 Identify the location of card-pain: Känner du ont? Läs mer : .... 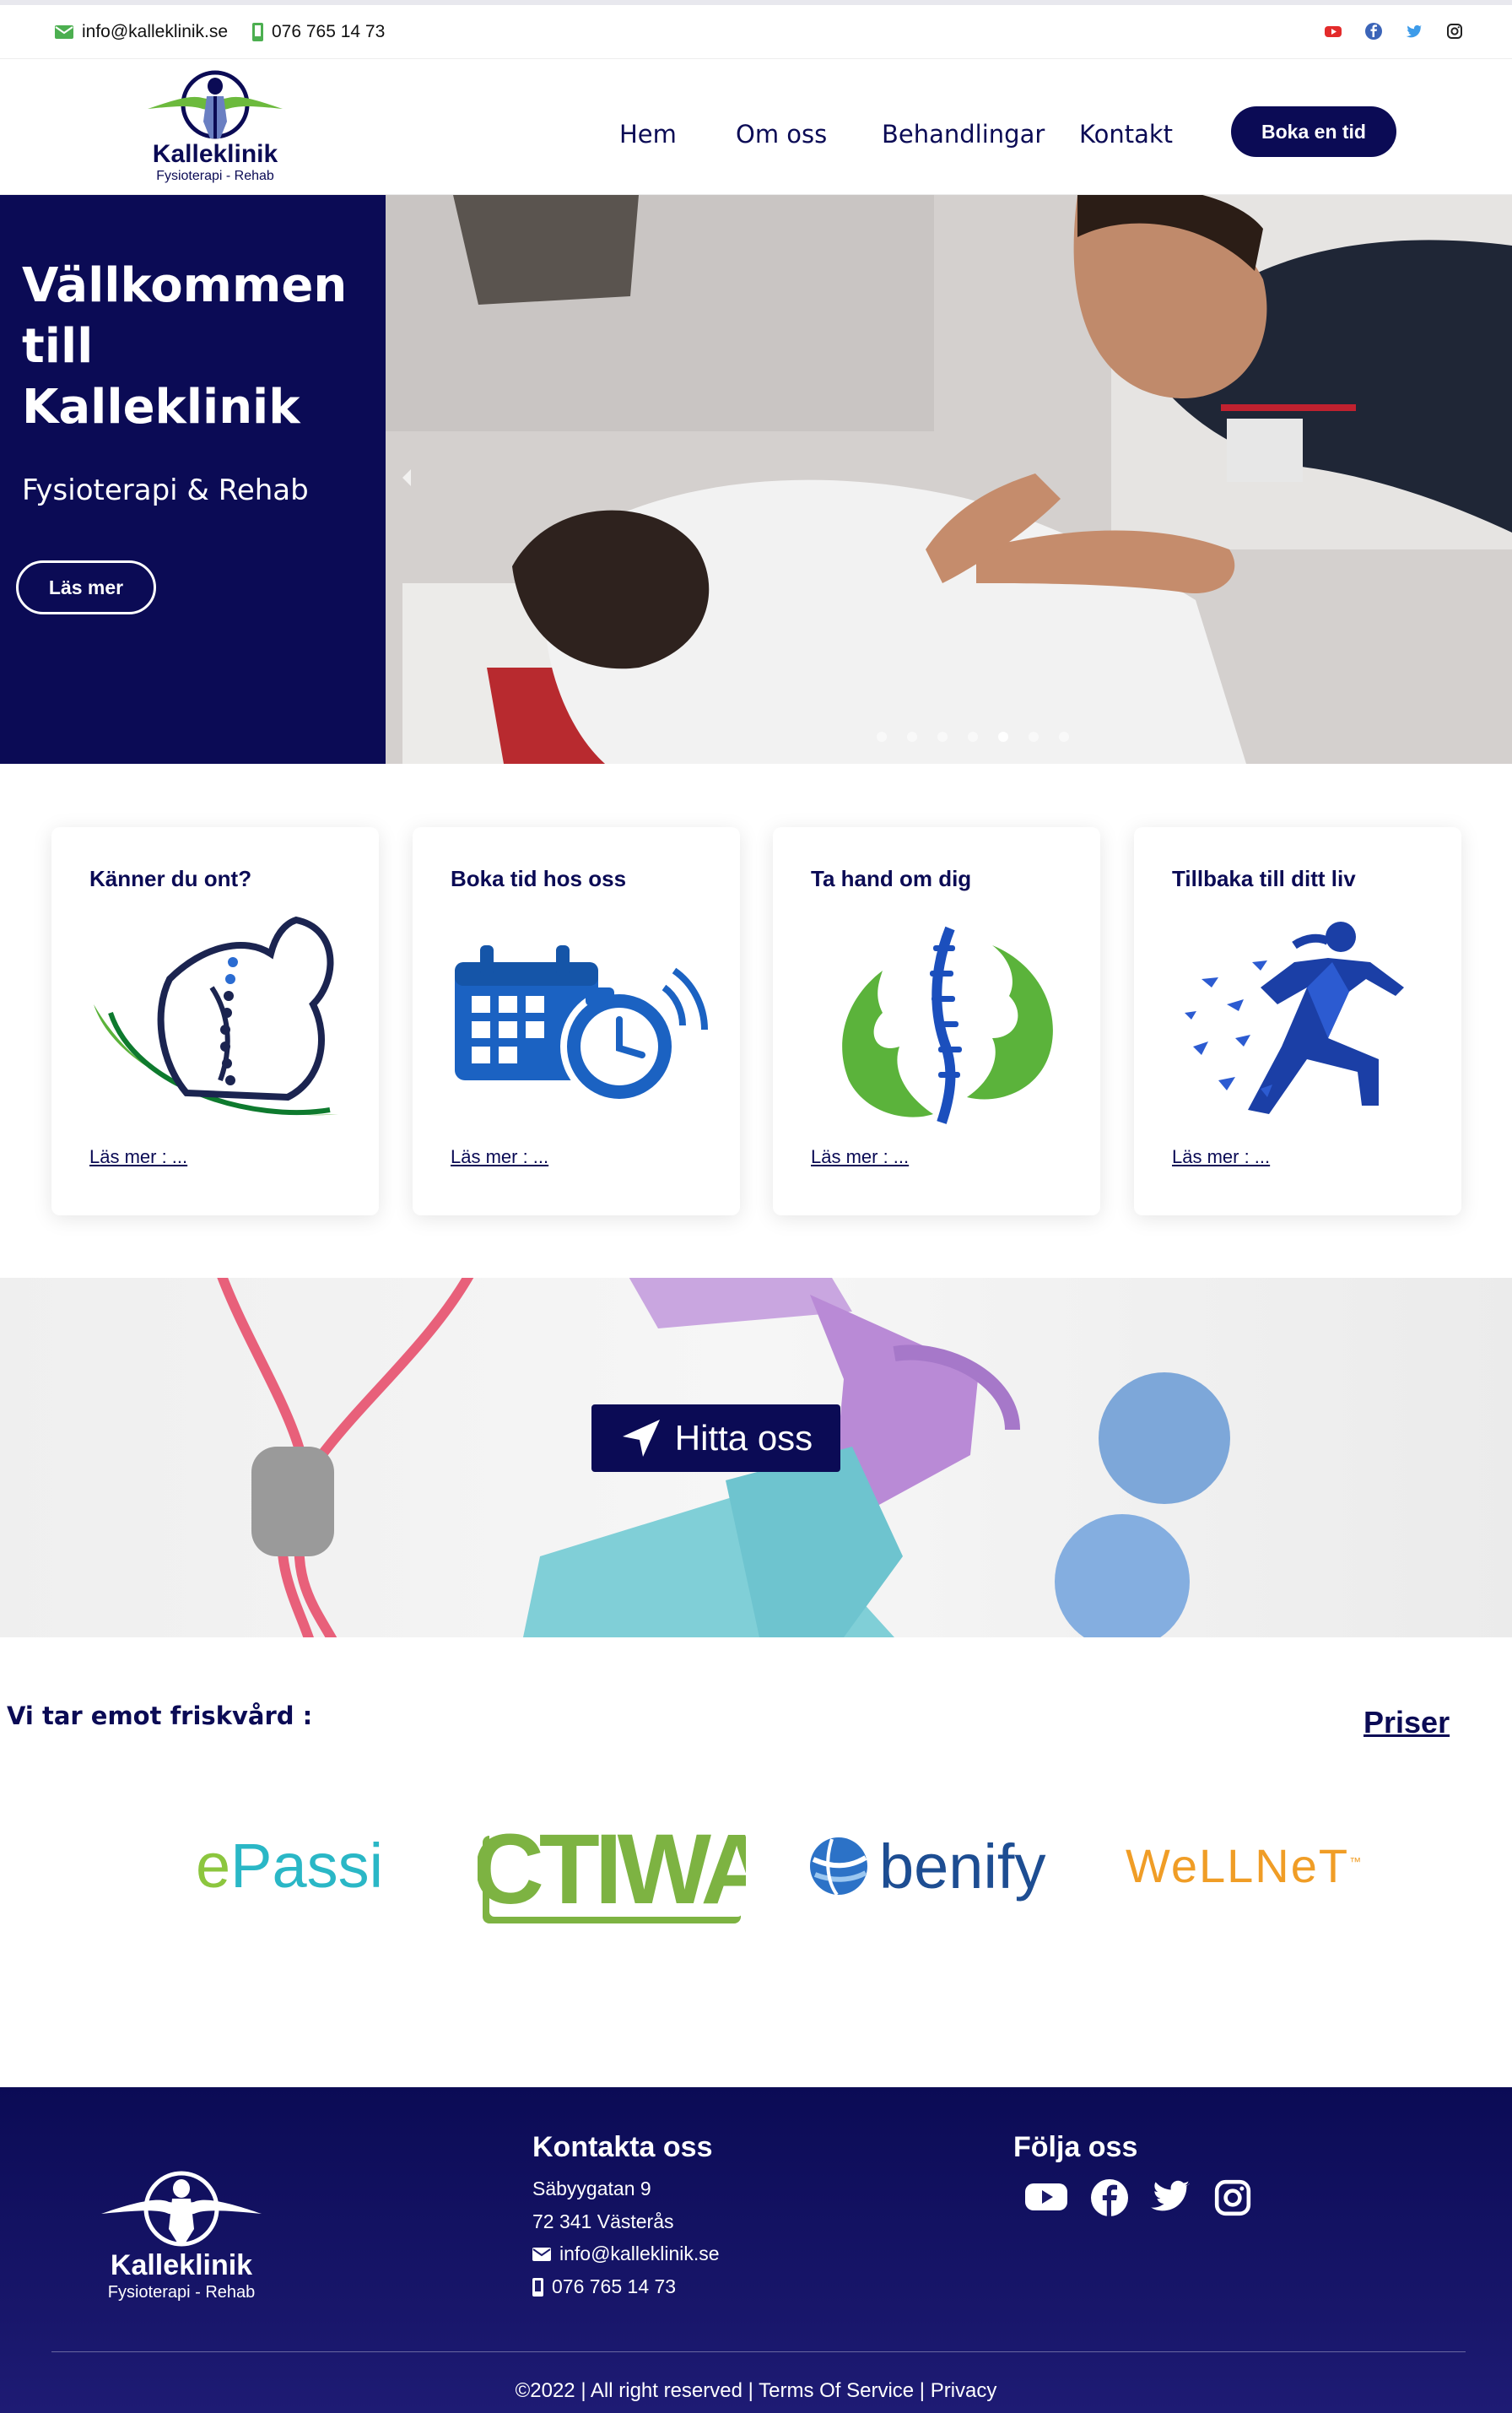
(215, 1021).